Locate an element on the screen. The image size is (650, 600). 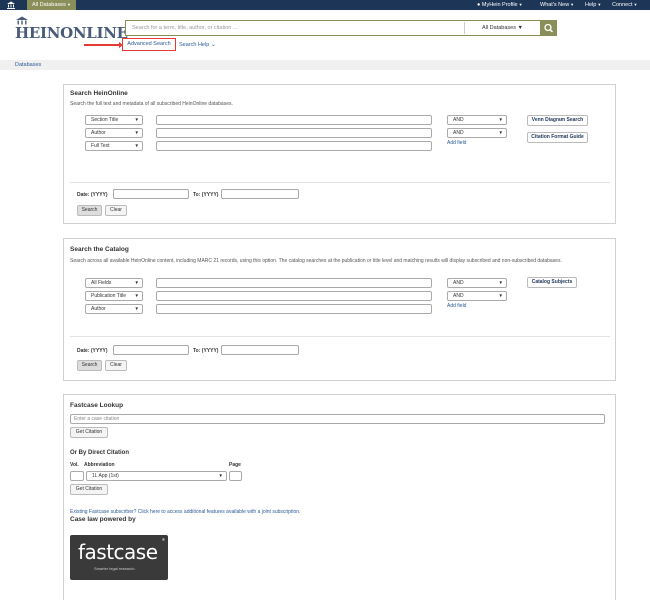
whats-new-menu: What's New▼ is located at coordinates (557, 5).